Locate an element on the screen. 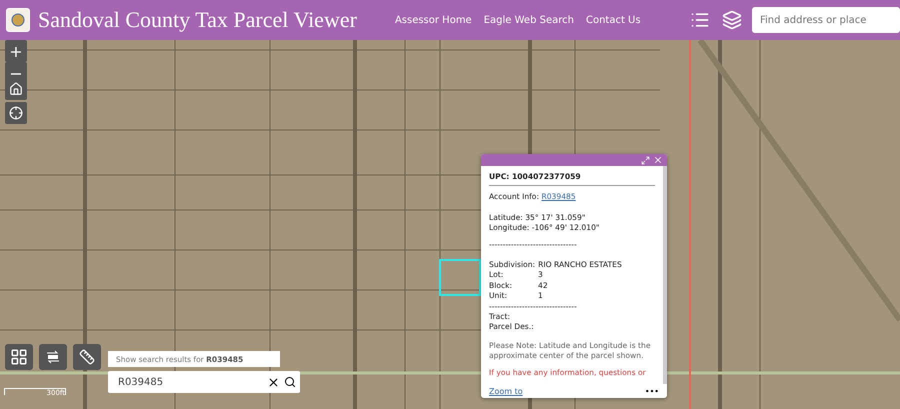 Image resolution: width=900 pixels, height=409 pixels. grid-button is located at coordinates (19, 357).